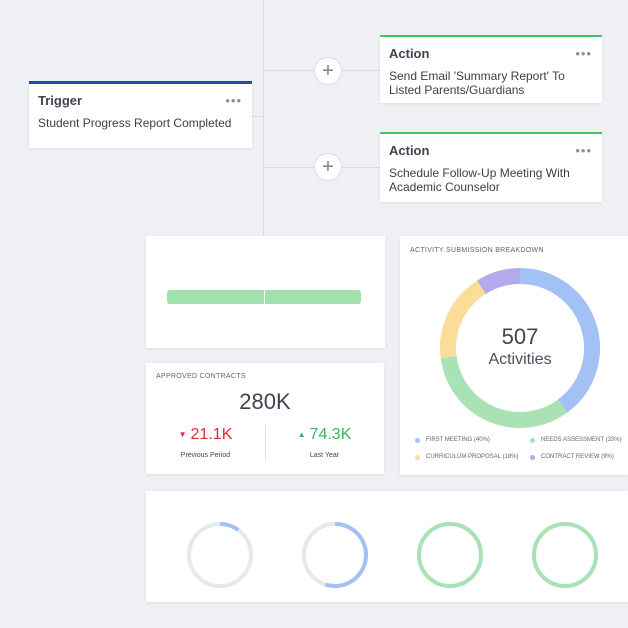 The height and width of the screenshot is (628, 628). I want to click on legend-needs-assessment: NEEDS ASSESSMENT (33%), so click(576, 440).